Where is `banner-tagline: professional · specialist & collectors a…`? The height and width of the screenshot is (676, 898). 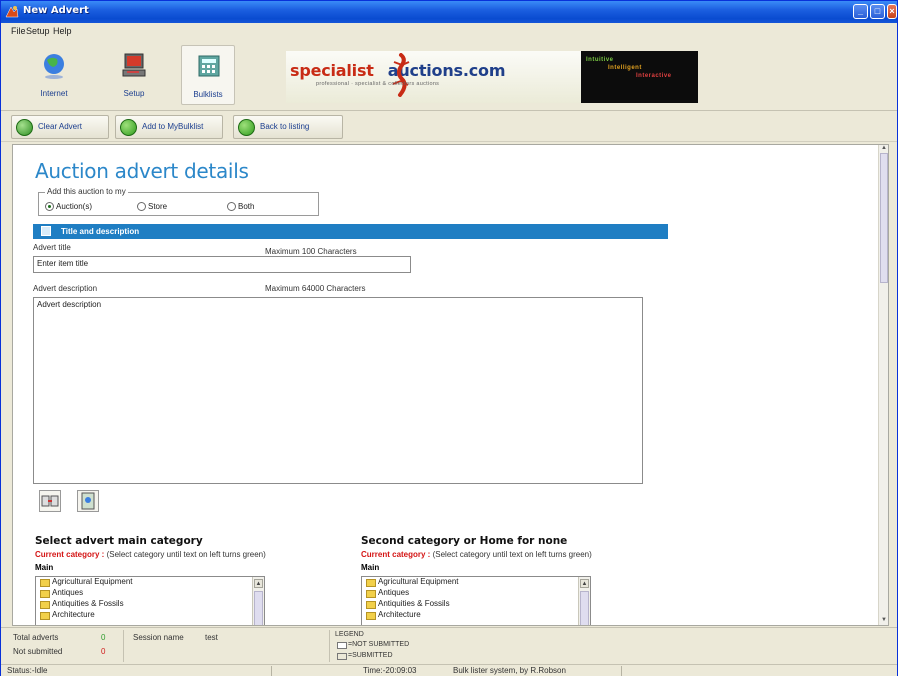
banner-tagline: professional · specialist & collectors a… is located at coordinates (378, 84).